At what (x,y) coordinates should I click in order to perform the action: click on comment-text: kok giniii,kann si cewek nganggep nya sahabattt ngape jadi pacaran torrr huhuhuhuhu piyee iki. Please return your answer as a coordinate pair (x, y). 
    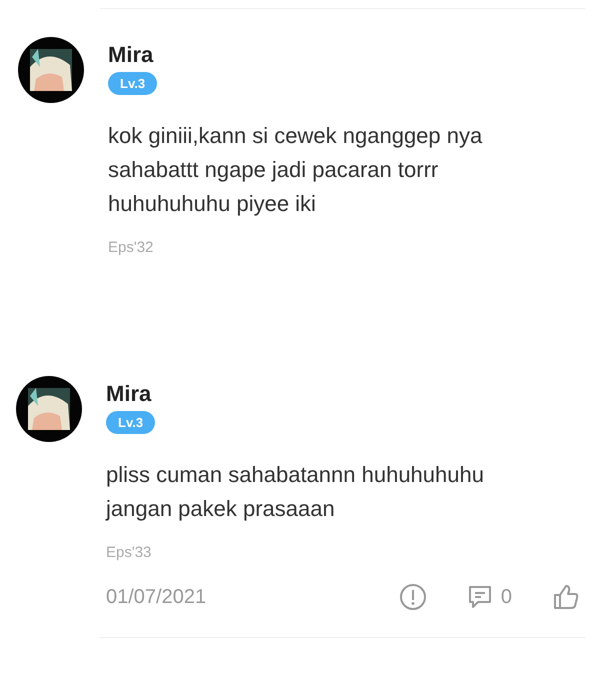
    Looking at the image, I should click on (296, 170).